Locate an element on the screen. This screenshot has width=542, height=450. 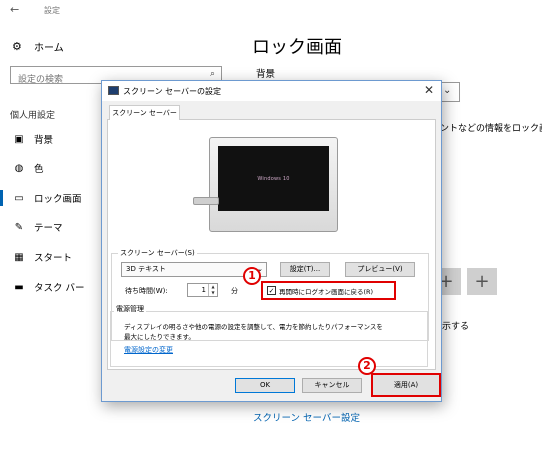
info-text: ントなどの情報をロック画 is located at coordinates (491, 129).